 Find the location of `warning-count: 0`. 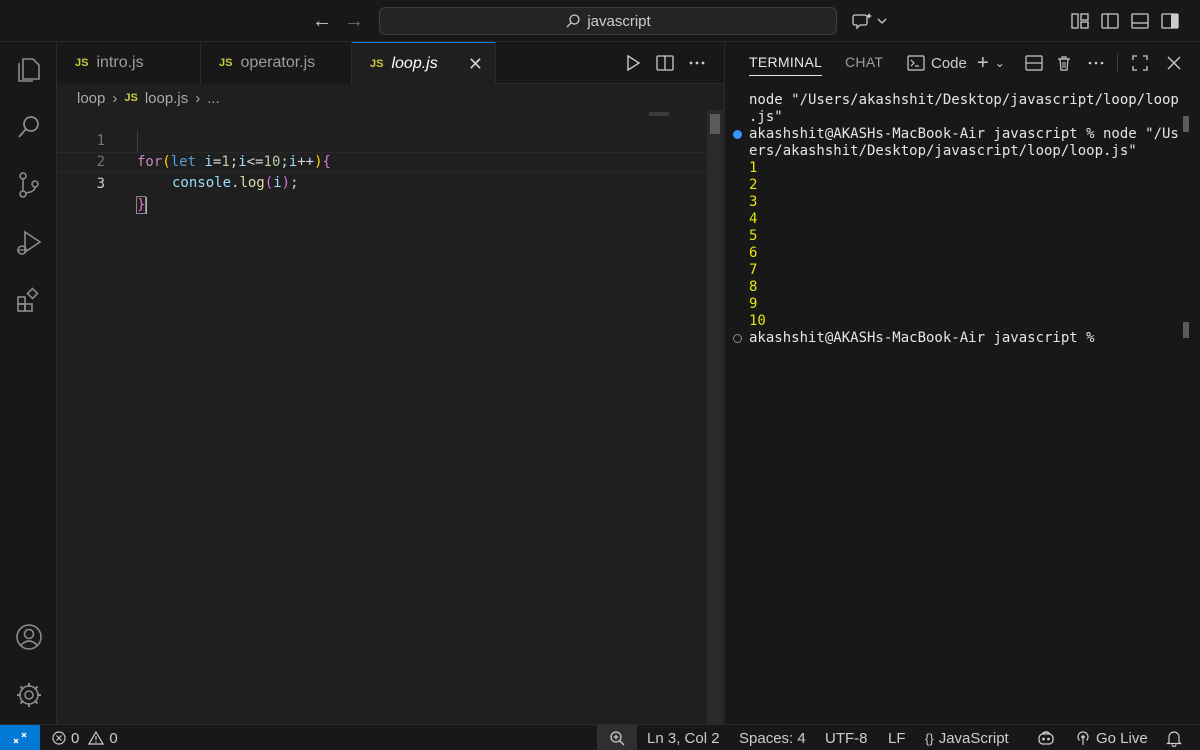

warning-count: 0 is located at coordinates (113, 738).